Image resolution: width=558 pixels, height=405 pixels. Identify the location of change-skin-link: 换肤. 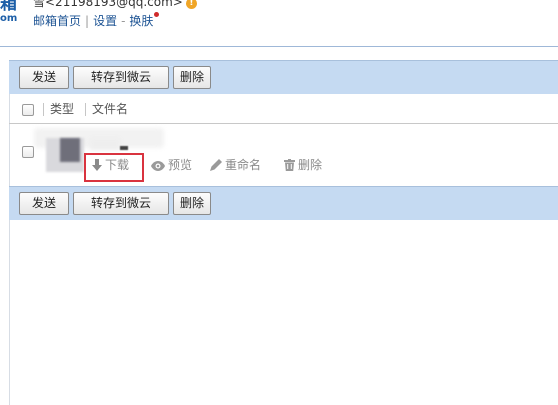
(141, 21).